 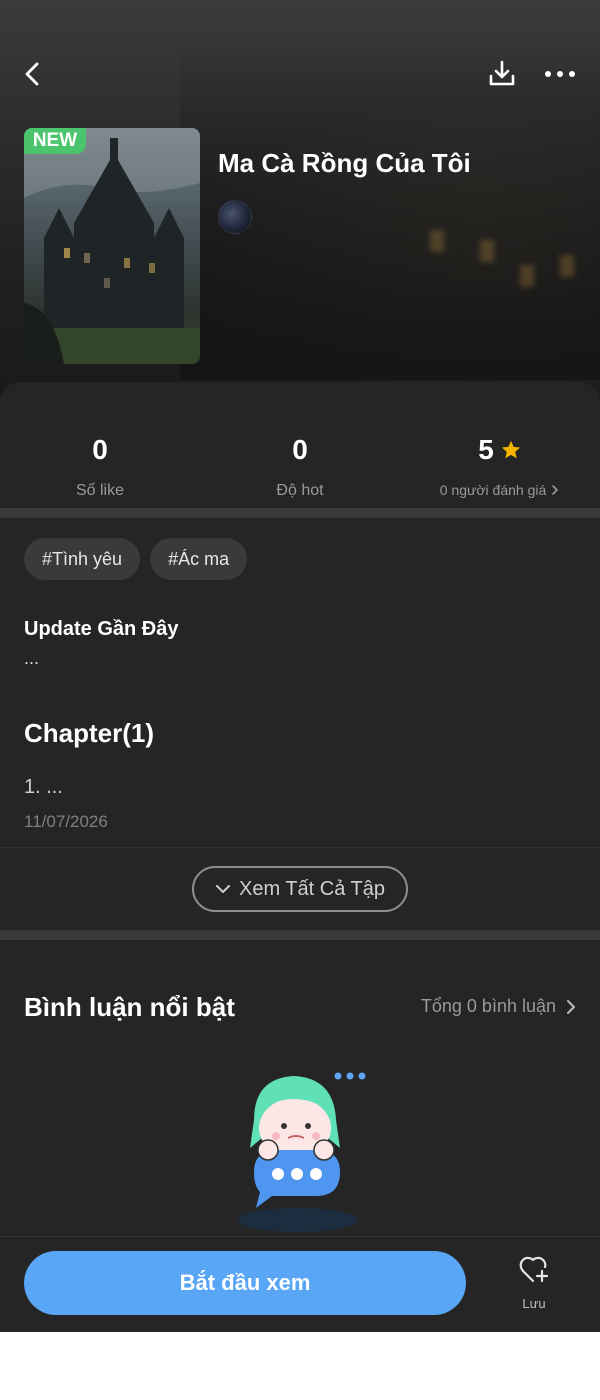 What do you see at coordinates (100, 490) in the screenshot?
I see `likes-label: Số like` at bounding box center [100, 490].